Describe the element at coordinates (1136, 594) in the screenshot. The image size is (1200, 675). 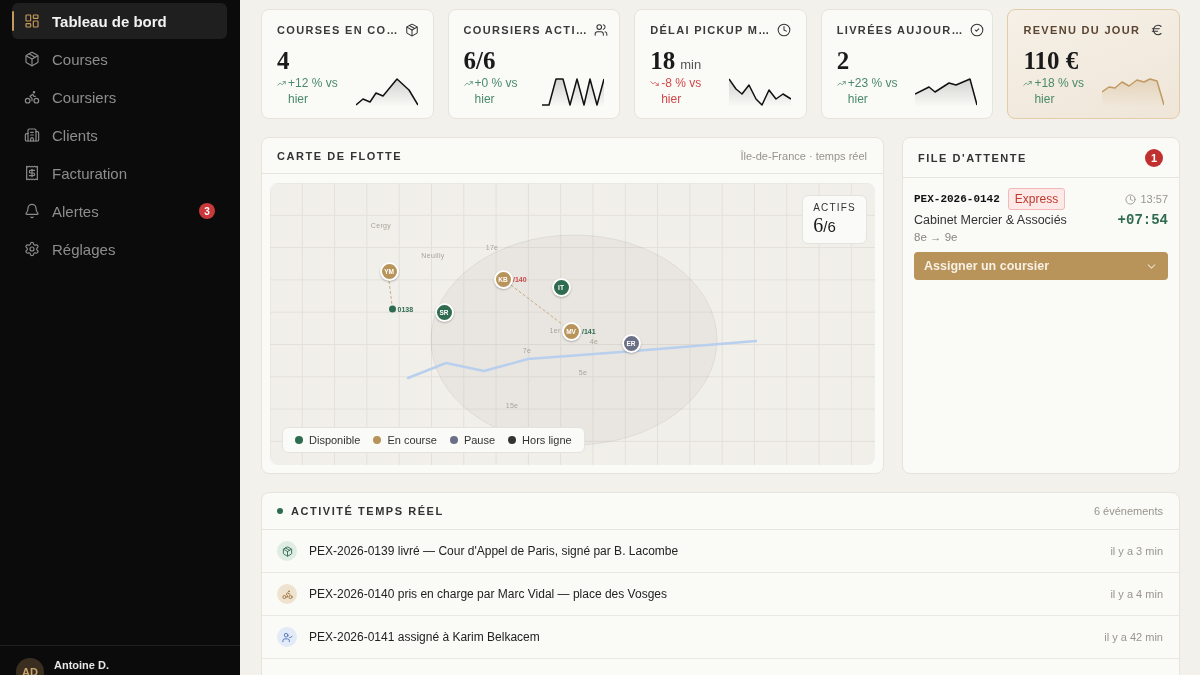
I see `event-time: il y a 4 min` at that location.